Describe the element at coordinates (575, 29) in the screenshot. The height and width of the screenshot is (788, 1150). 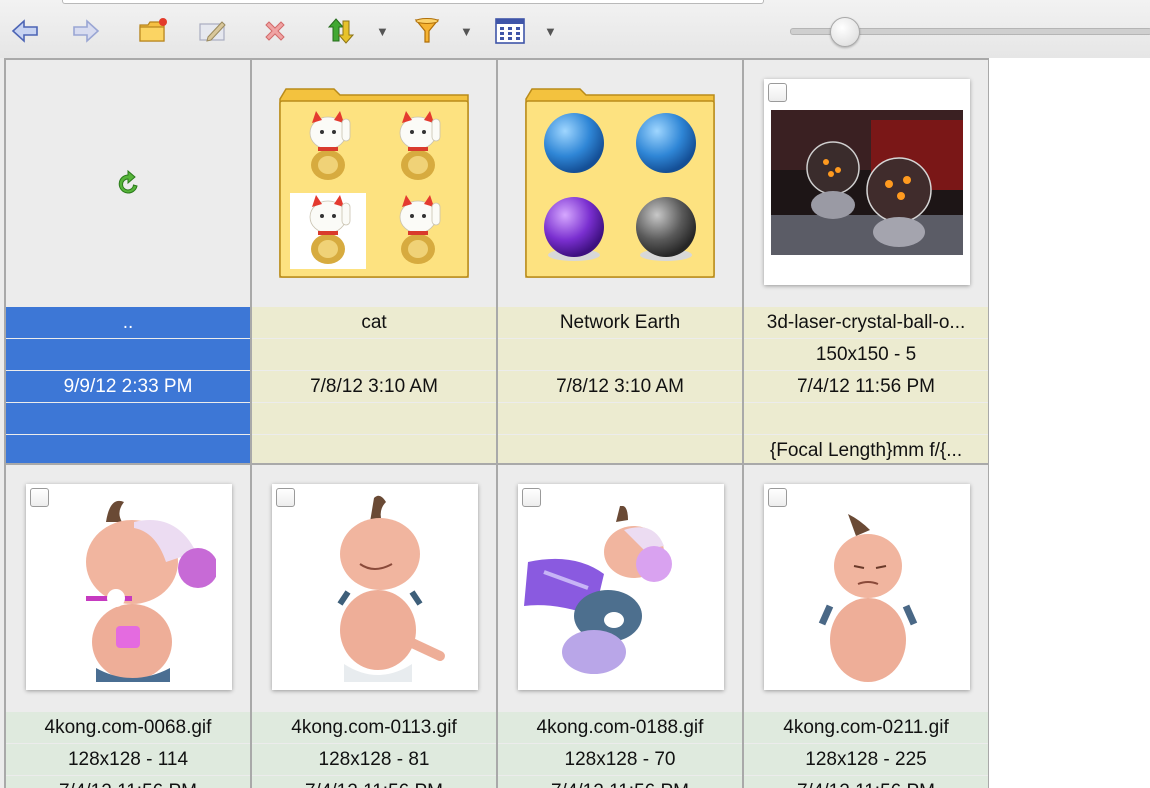
I see `toolbar: ▼ ▼ ▼` at that location.